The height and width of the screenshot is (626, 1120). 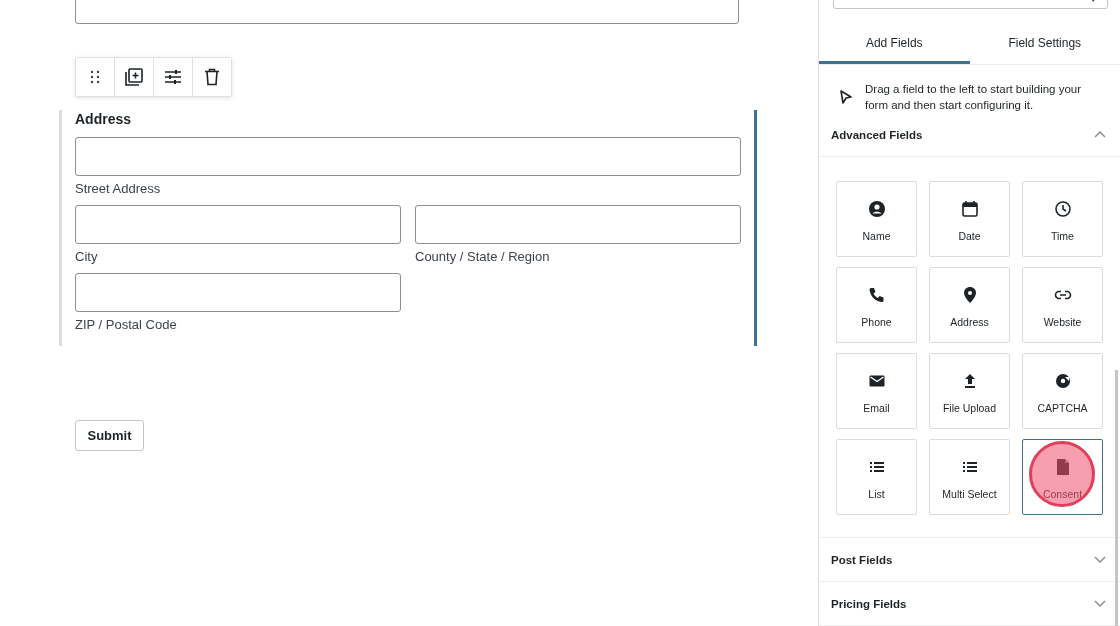 What do you see at coordinates (974, 97) in the screenshot?
I see `hint-text: Drag a field to the left to start building your form and then start configuring it.` at bounding box center [974, 97].